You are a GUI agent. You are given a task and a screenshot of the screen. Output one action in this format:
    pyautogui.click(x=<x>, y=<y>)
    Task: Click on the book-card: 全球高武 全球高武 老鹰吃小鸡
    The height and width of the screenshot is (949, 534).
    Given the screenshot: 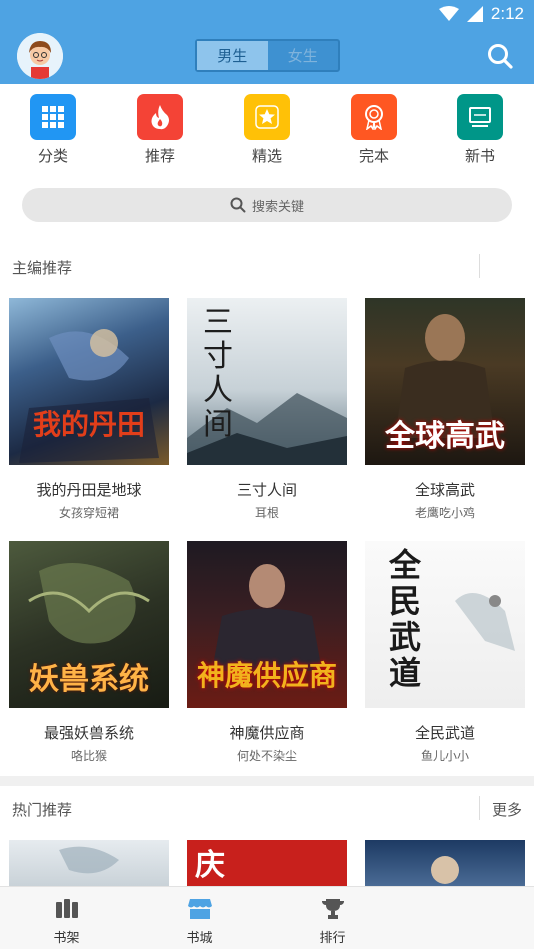 What is the action you would take?
    pyautogui.click(x=445, y=409)
    